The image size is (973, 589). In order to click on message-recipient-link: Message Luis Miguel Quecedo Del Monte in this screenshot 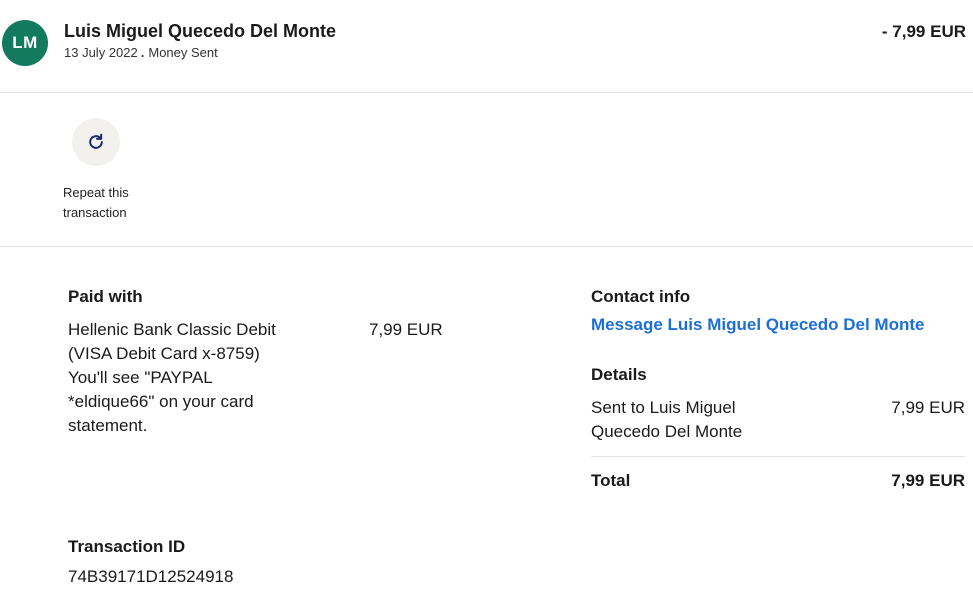, I will do `click(757, 325)`.